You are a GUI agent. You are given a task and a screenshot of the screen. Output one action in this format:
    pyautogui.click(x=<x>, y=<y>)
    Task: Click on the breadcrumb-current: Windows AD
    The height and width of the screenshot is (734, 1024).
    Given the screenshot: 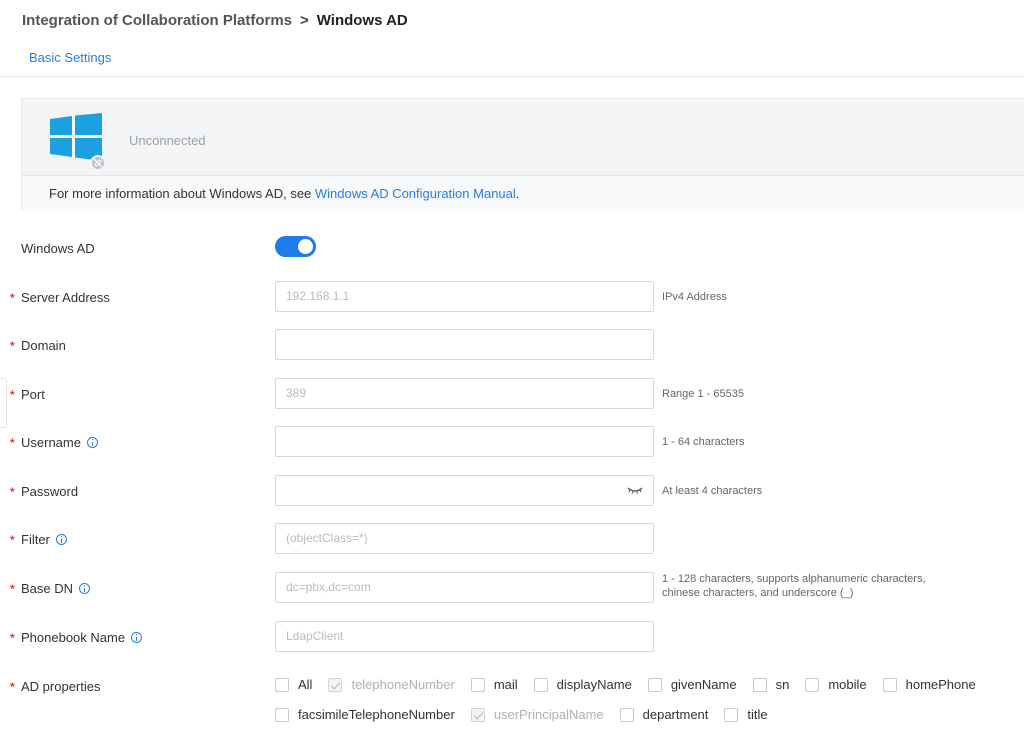 What is the action you would take?
    pyautogui.click(x=362, y=20)
    